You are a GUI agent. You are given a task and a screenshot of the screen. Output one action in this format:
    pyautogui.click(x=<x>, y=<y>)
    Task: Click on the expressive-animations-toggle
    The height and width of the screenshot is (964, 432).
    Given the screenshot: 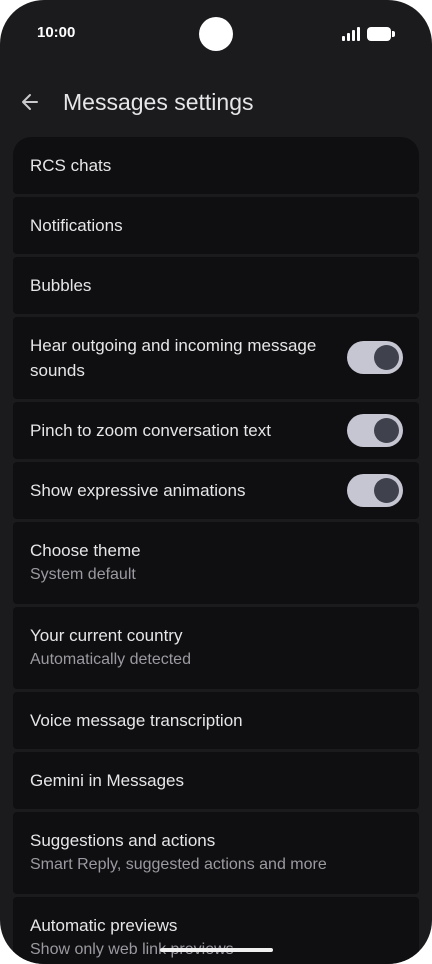 What is the action you would take?
    pyautogui.click(x=375, y=490)
    